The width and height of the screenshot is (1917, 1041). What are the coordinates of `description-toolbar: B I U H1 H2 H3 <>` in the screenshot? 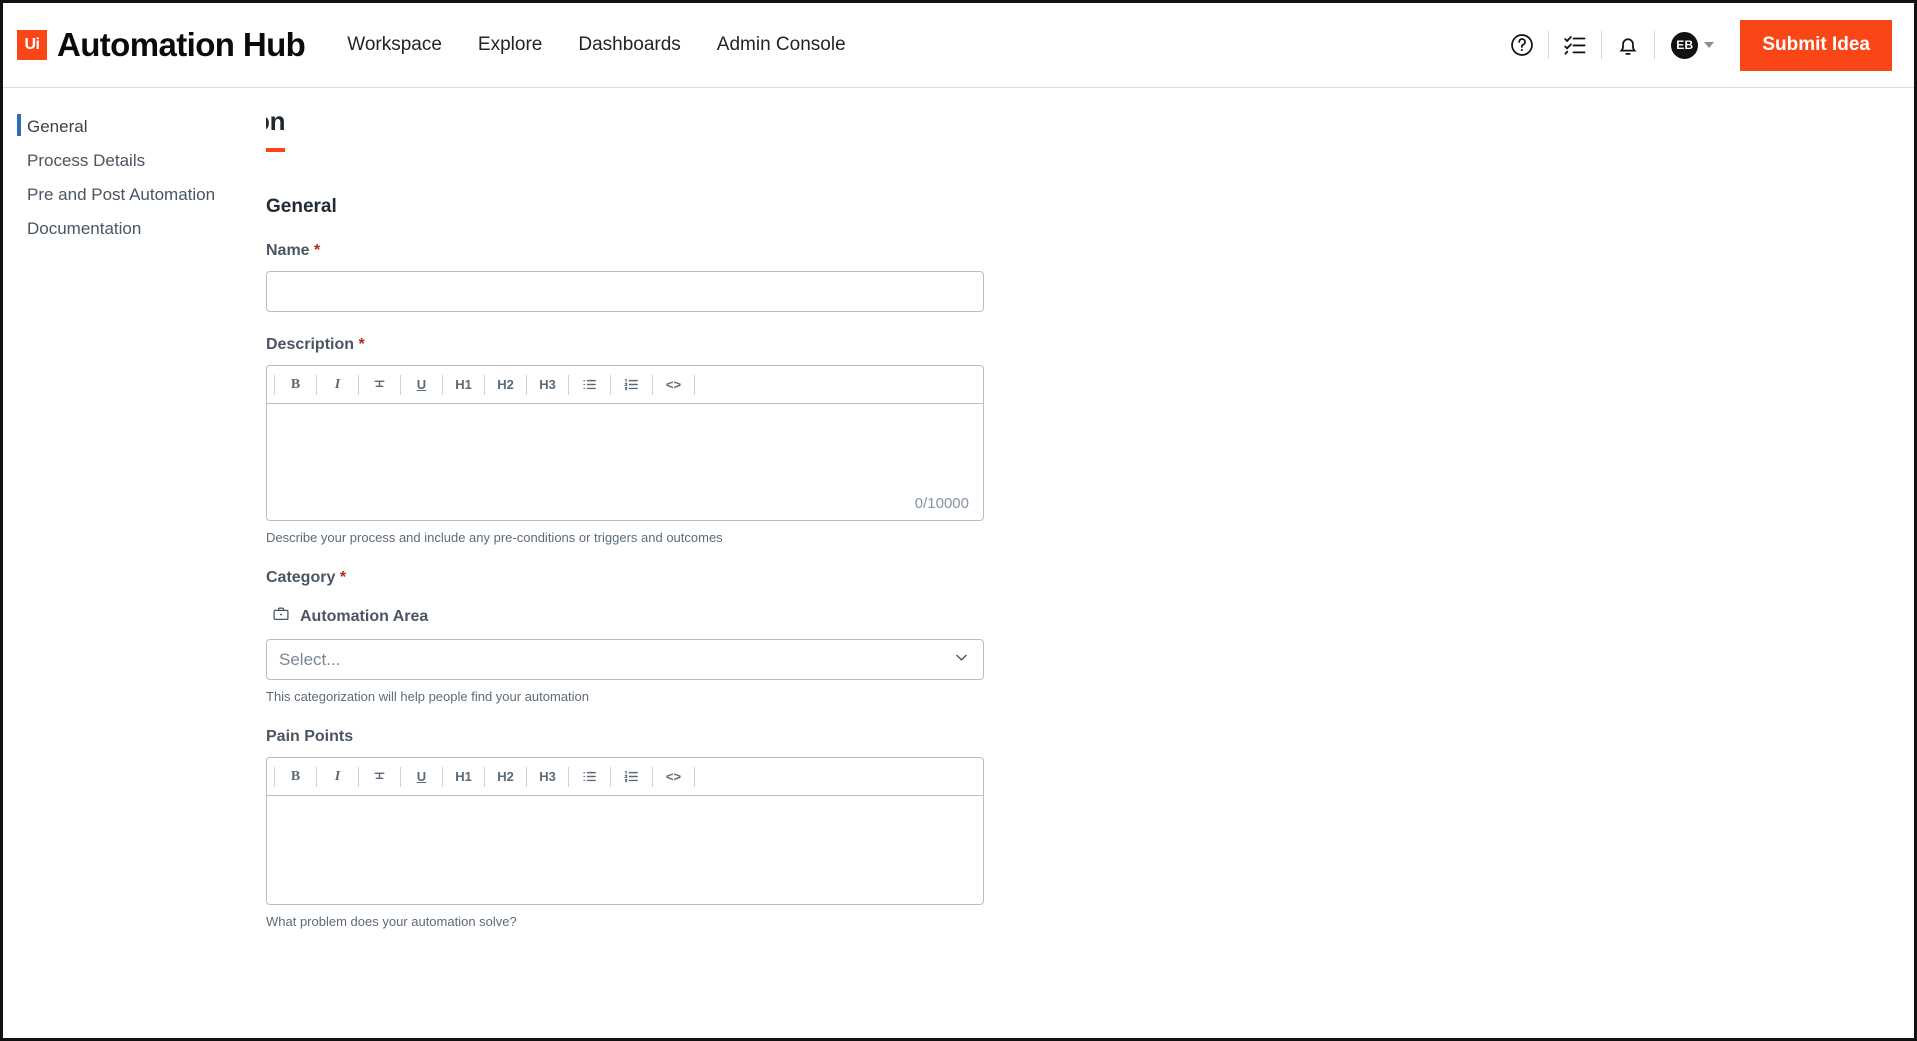 It's located at (625, 384).